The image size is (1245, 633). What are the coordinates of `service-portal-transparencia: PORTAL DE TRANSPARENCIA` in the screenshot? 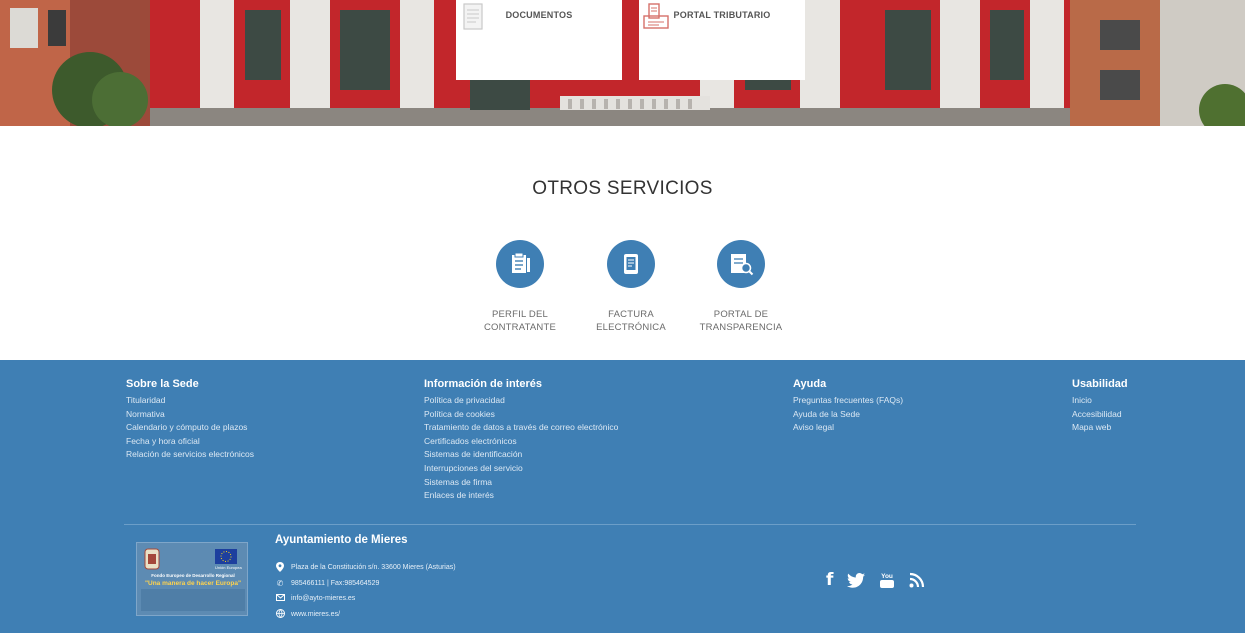 It's located at (741, 287).